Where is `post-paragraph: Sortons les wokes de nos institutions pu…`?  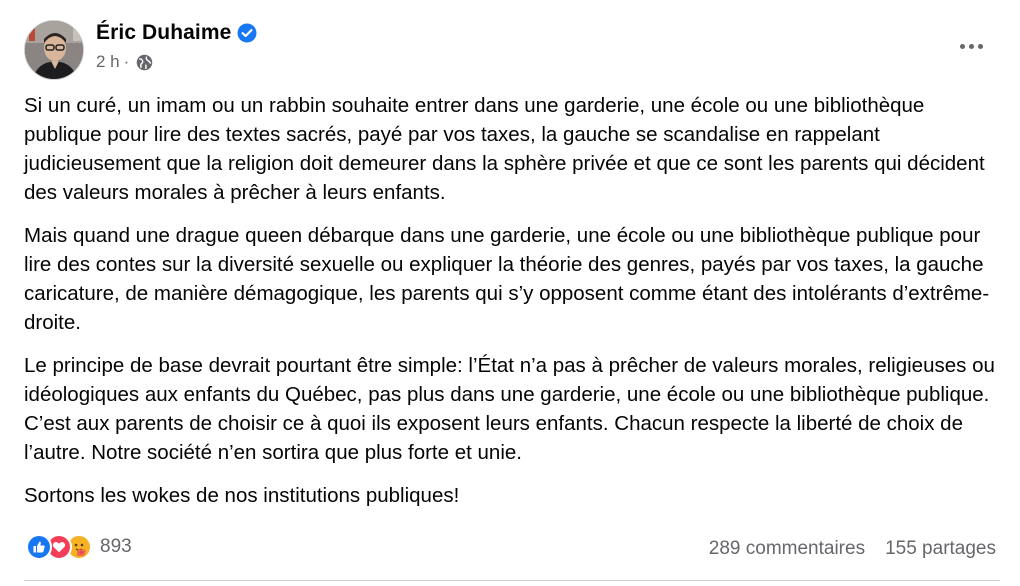
post-paragraph: Sortons les wokes de nos institutions pu… is located at coordinates (242, 495).